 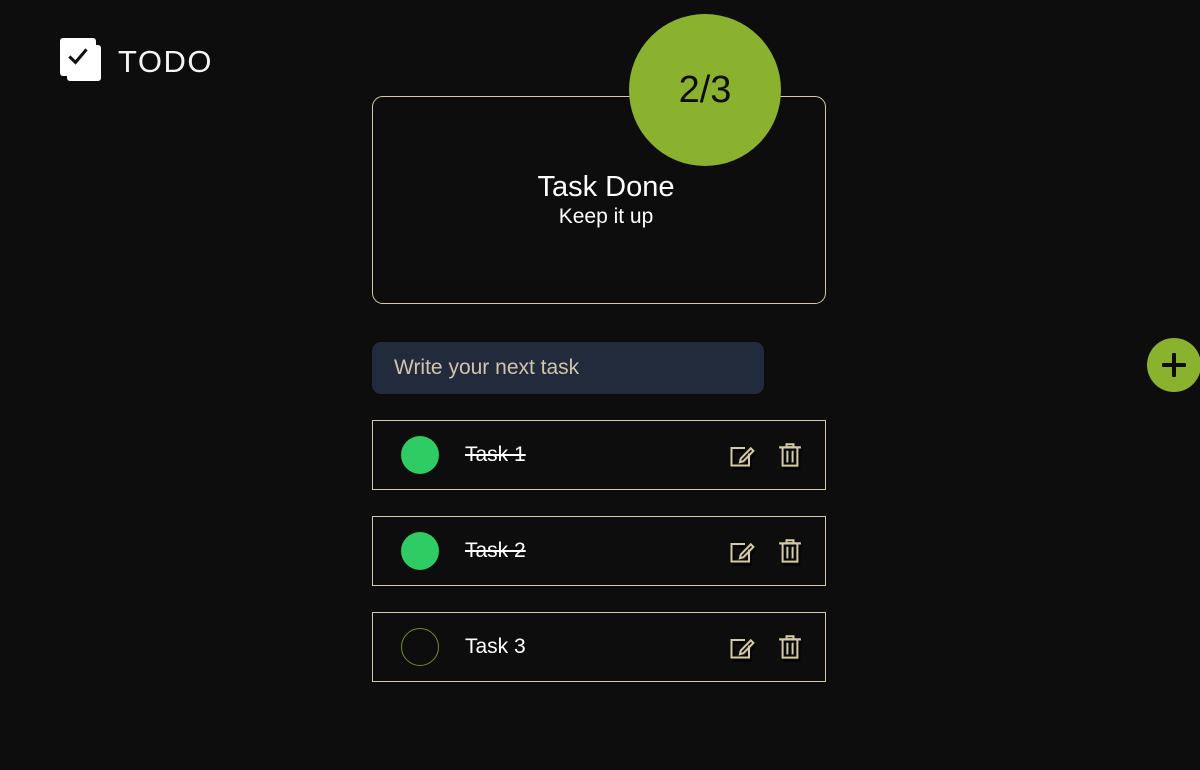 I want to click on add-task-button, so click(x=1173, y=365).